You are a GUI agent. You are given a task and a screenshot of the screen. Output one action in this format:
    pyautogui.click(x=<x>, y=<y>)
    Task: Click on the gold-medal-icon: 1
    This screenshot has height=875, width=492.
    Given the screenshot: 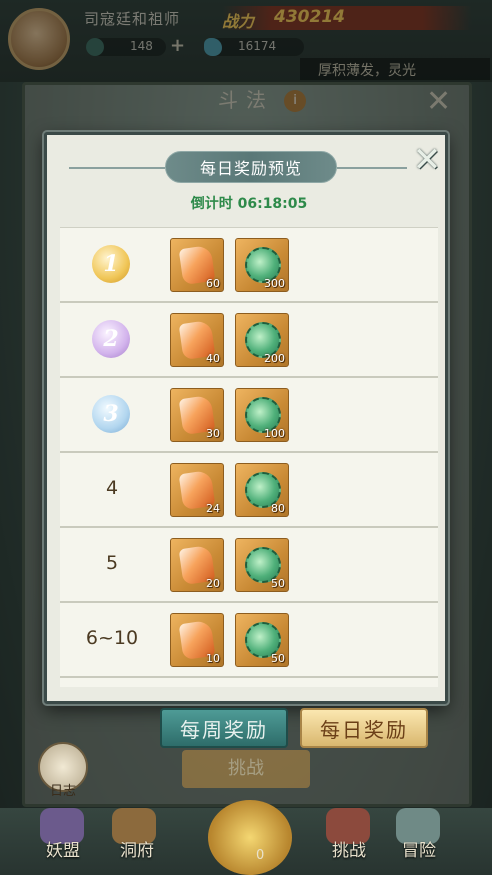 What is the action you would take?
    pyautogui.click(x=111, y=264)
    